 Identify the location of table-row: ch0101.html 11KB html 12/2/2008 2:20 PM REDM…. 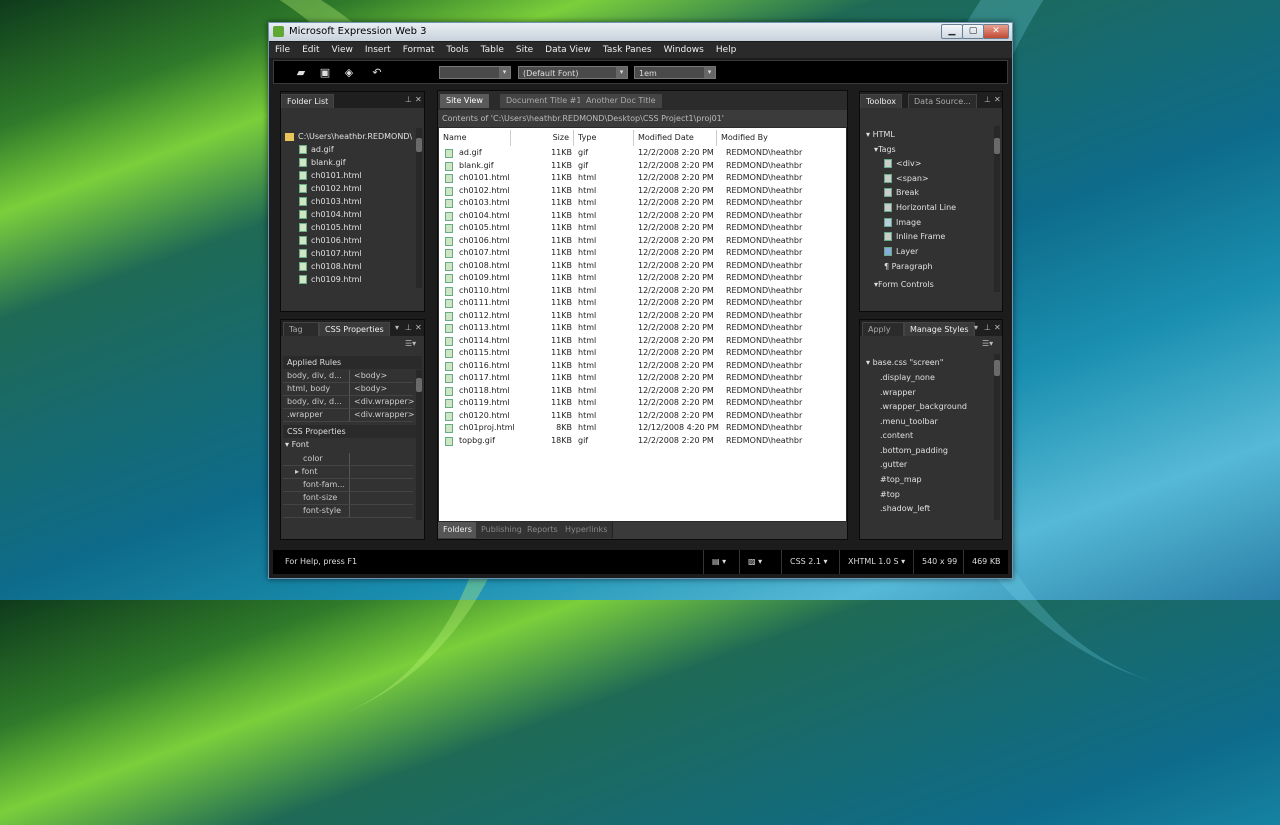
(642, 178).